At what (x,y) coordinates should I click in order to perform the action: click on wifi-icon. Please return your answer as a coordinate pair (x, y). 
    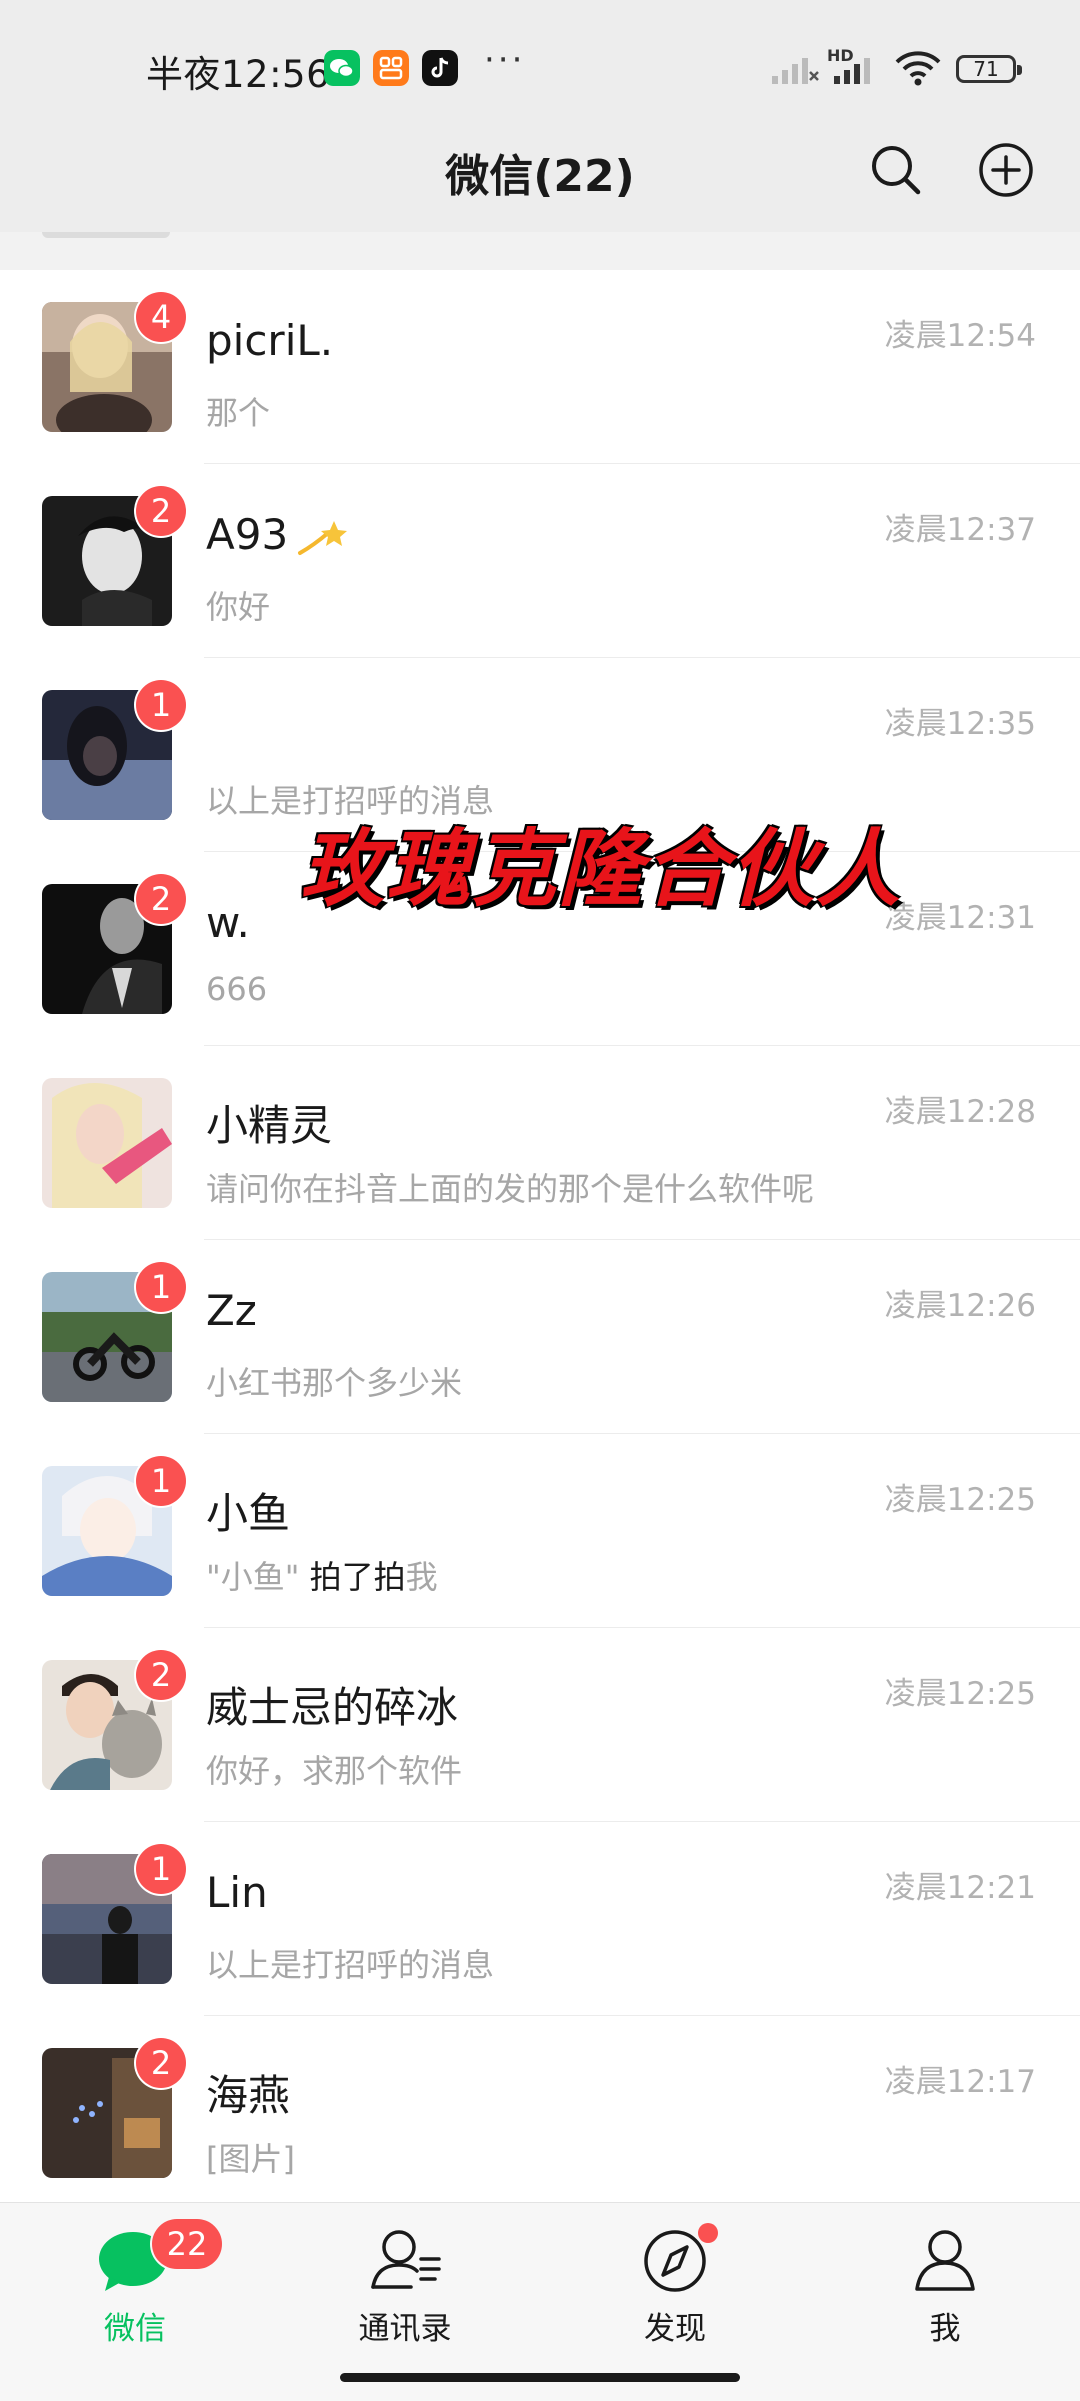
    Looking at the image, I should click on (918, 68).